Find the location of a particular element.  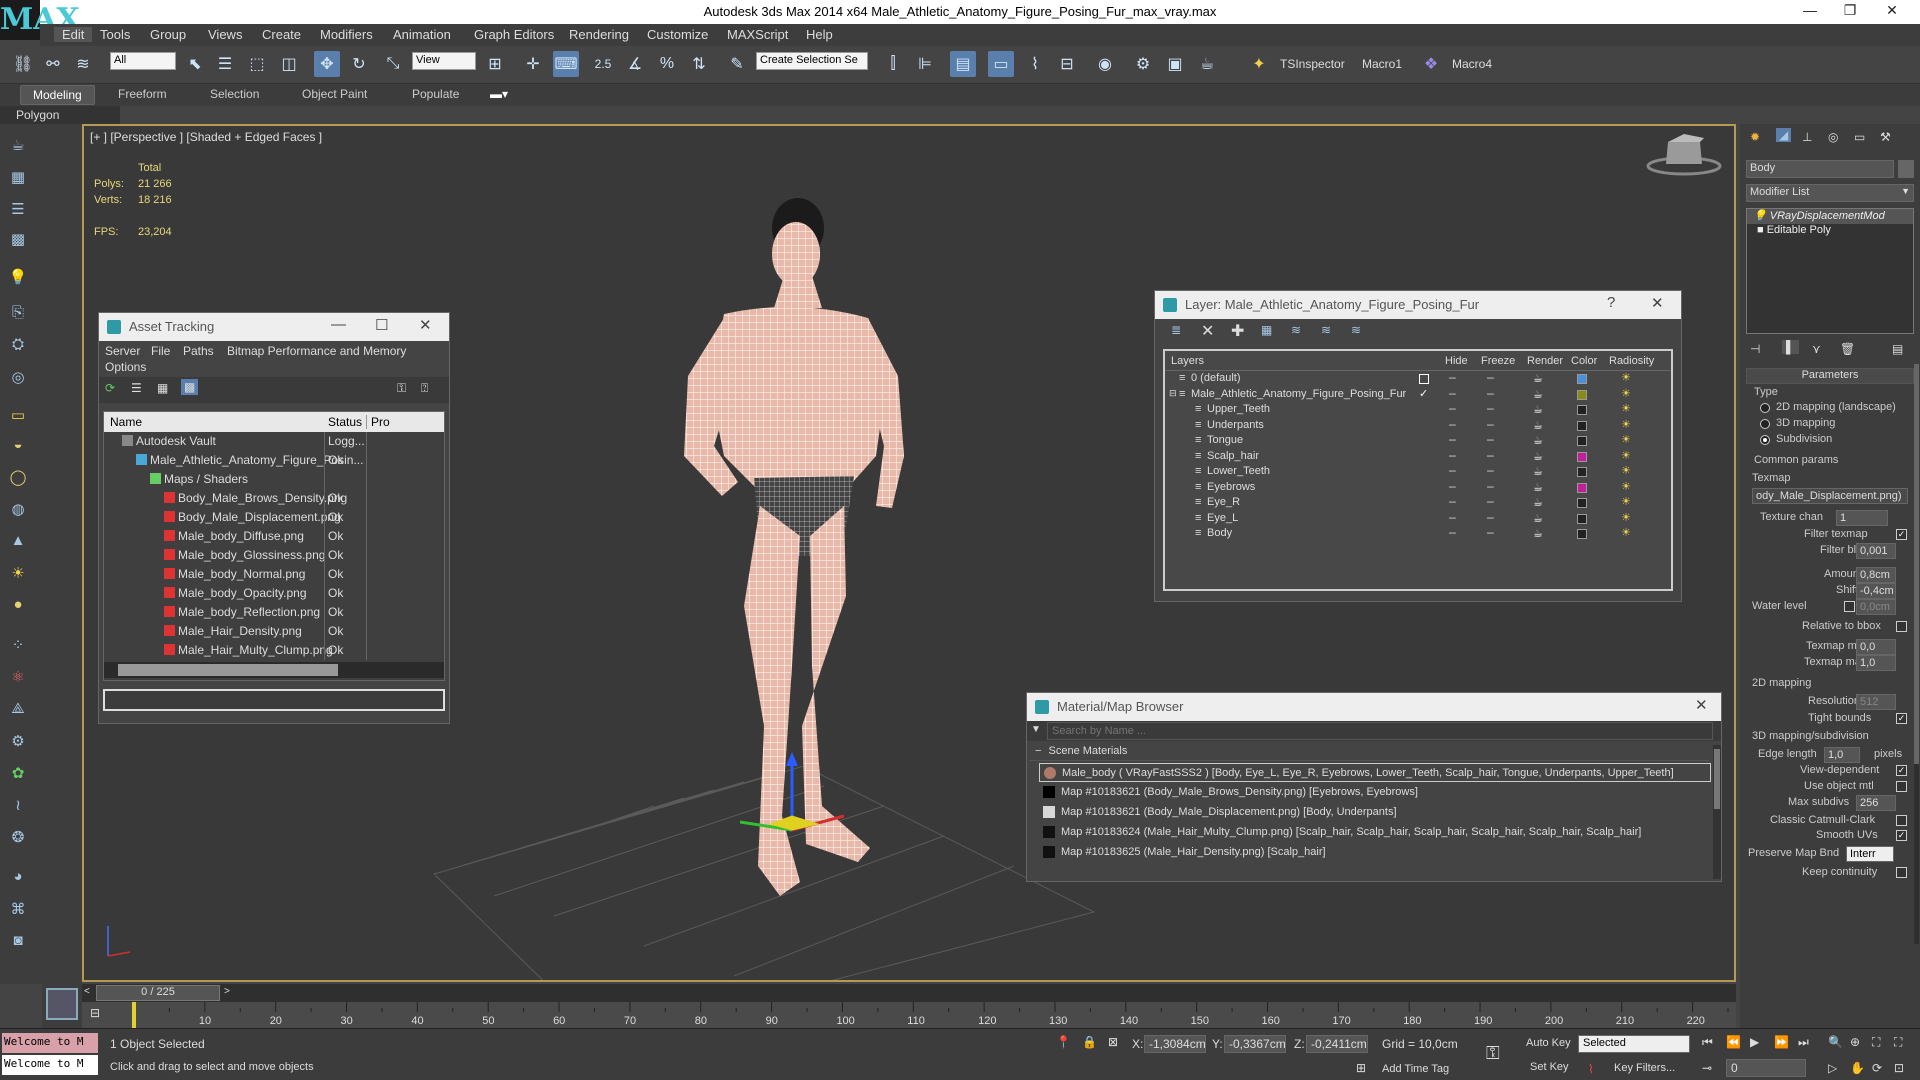

maximize-icon: ☐ is located at coordinates (381, 325).